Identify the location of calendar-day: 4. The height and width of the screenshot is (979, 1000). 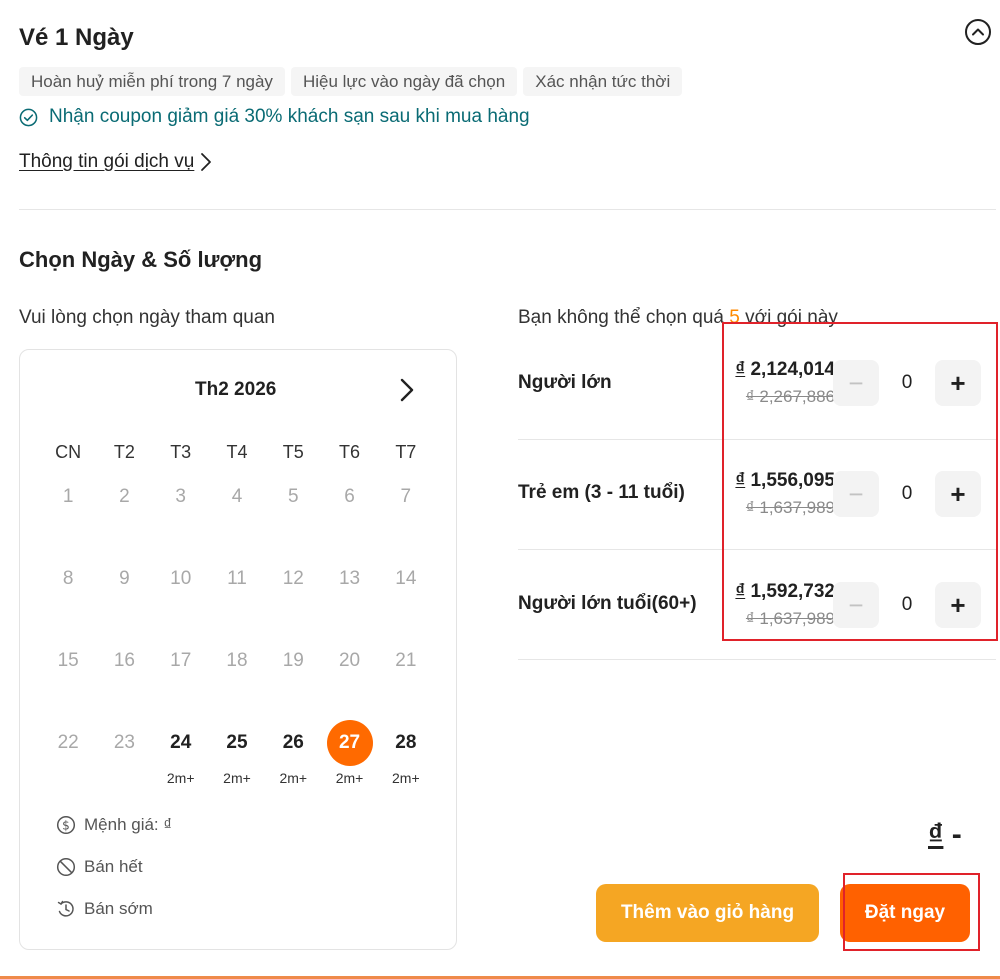
(237, 509).